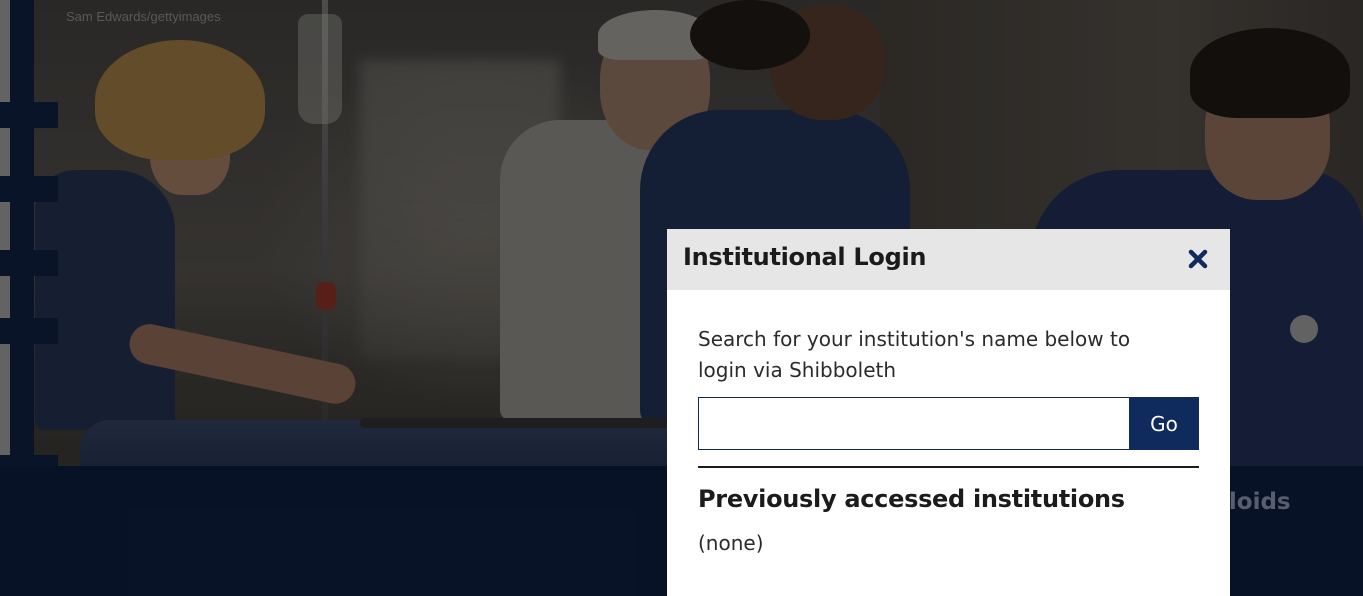  What do you see at coordinates (948, 259) in the screenshot?
I see `modal-header: Institutional Login` at bounding box center [948, 259].